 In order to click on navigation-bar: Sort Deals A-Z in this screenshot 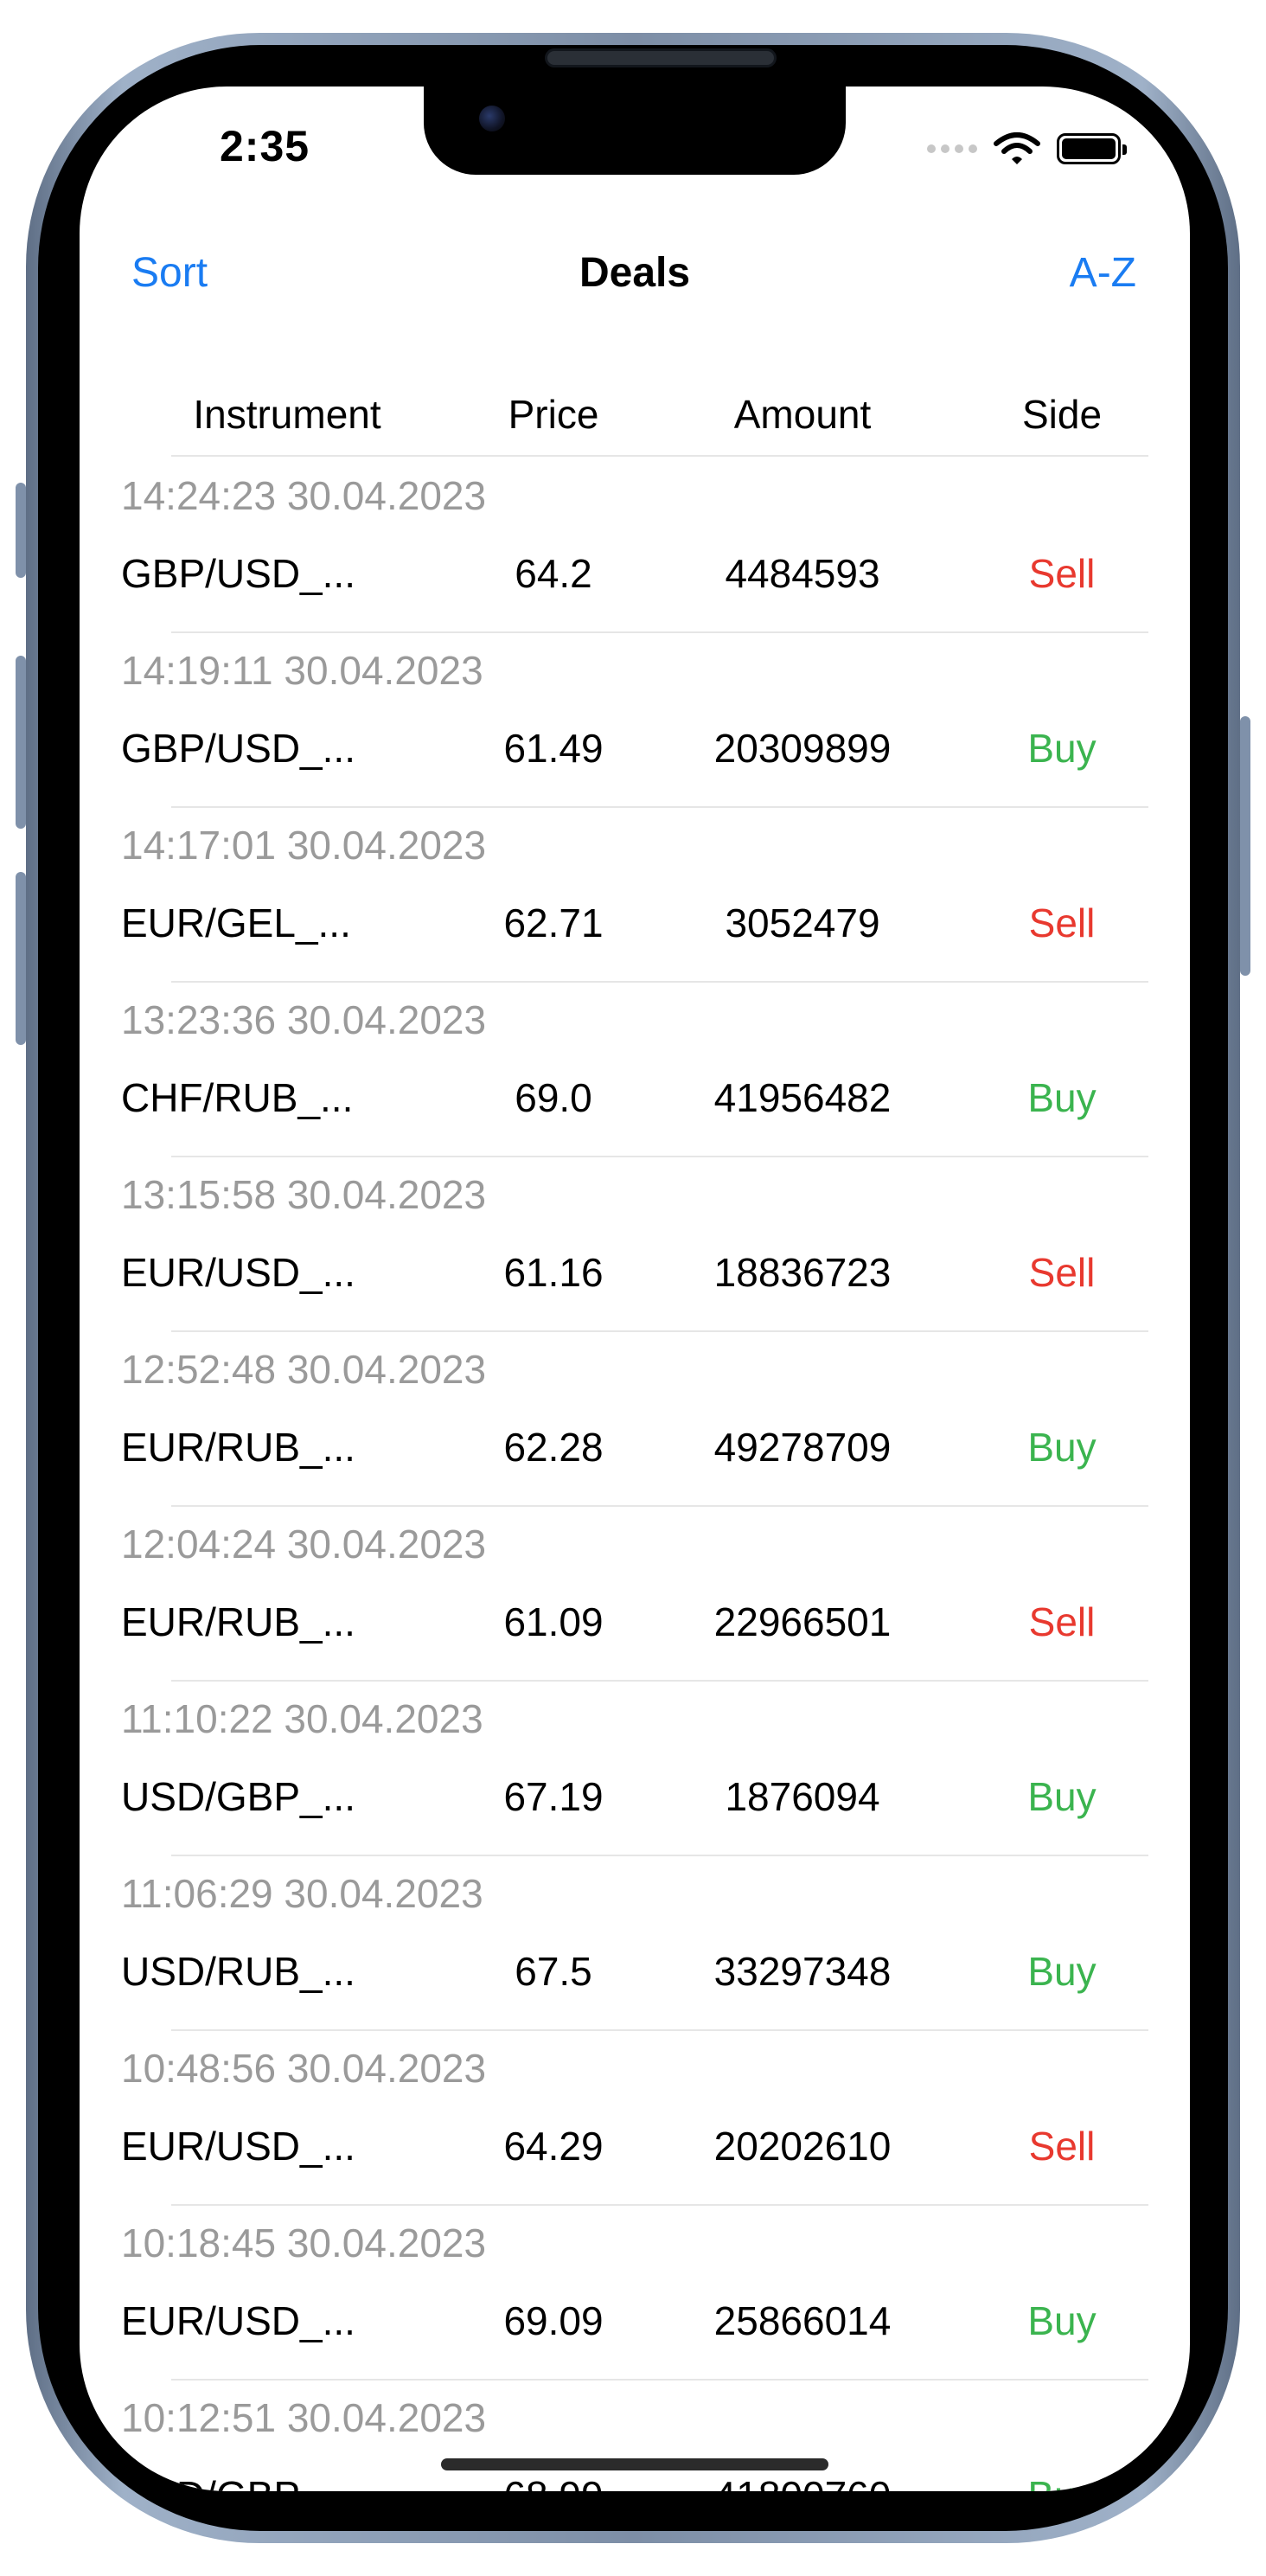, I will do `click(635, 277)`.